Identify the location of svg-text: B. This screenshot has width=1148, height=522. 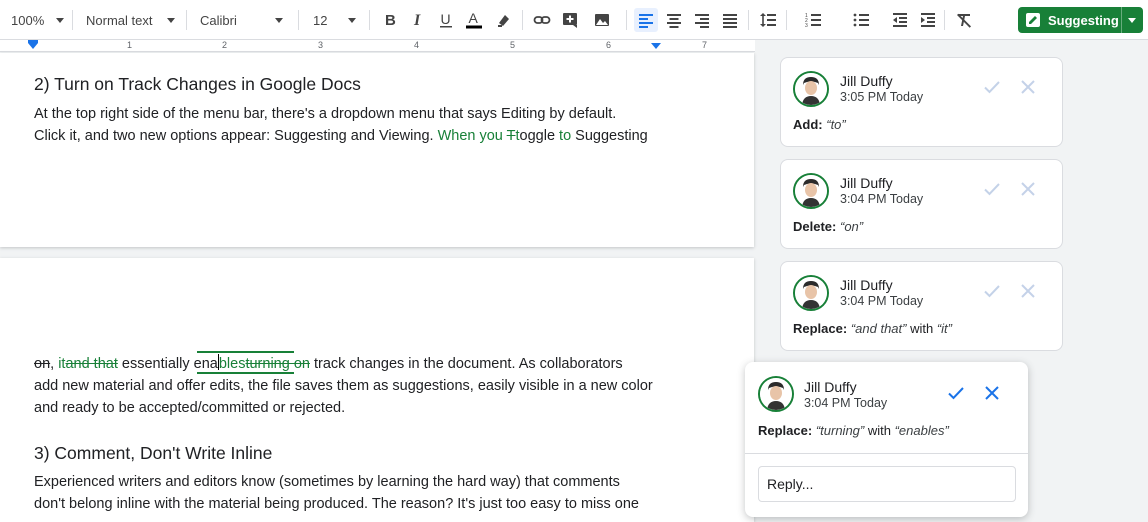
(390, 20).